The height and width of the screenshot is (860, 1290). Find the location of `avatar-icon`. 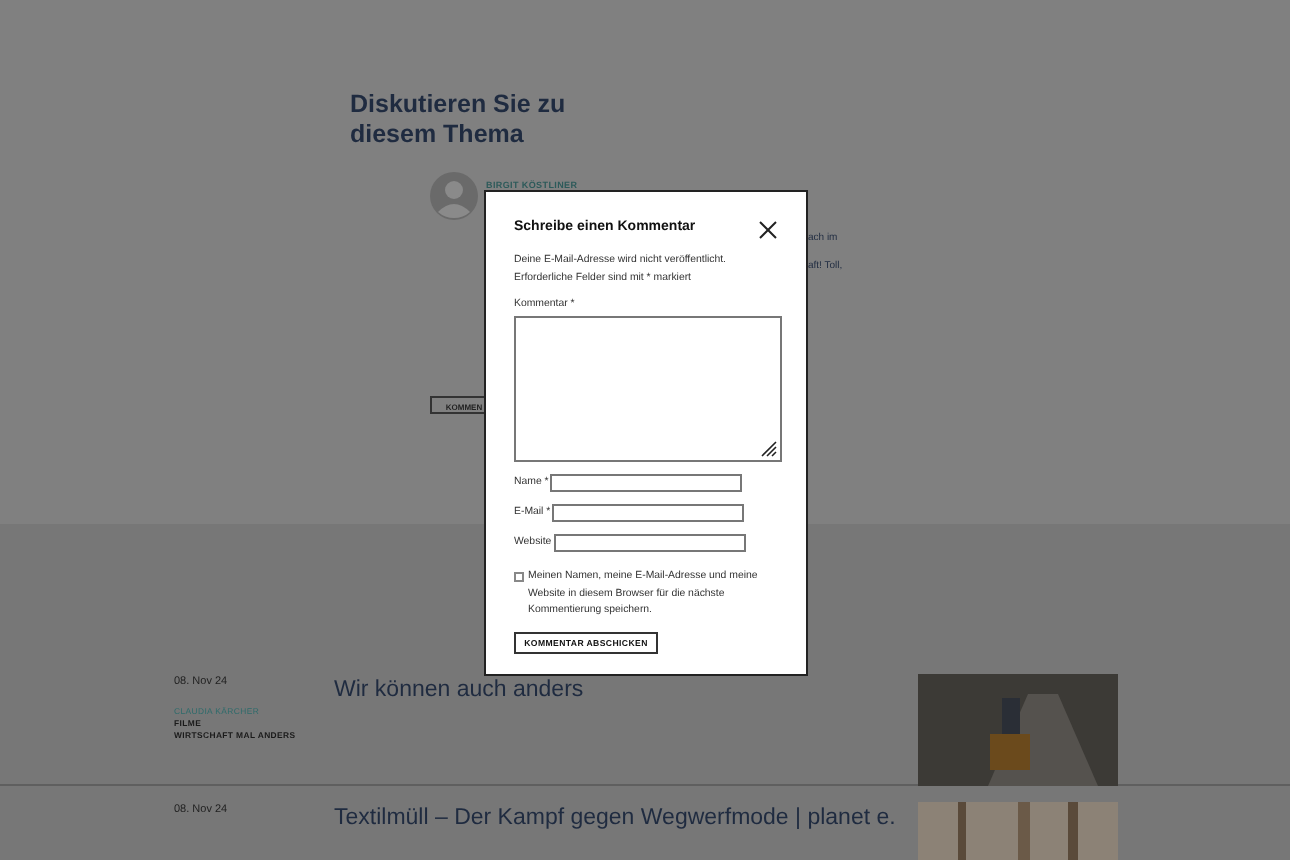

avatar-icon is located at coordinates (454, 196).